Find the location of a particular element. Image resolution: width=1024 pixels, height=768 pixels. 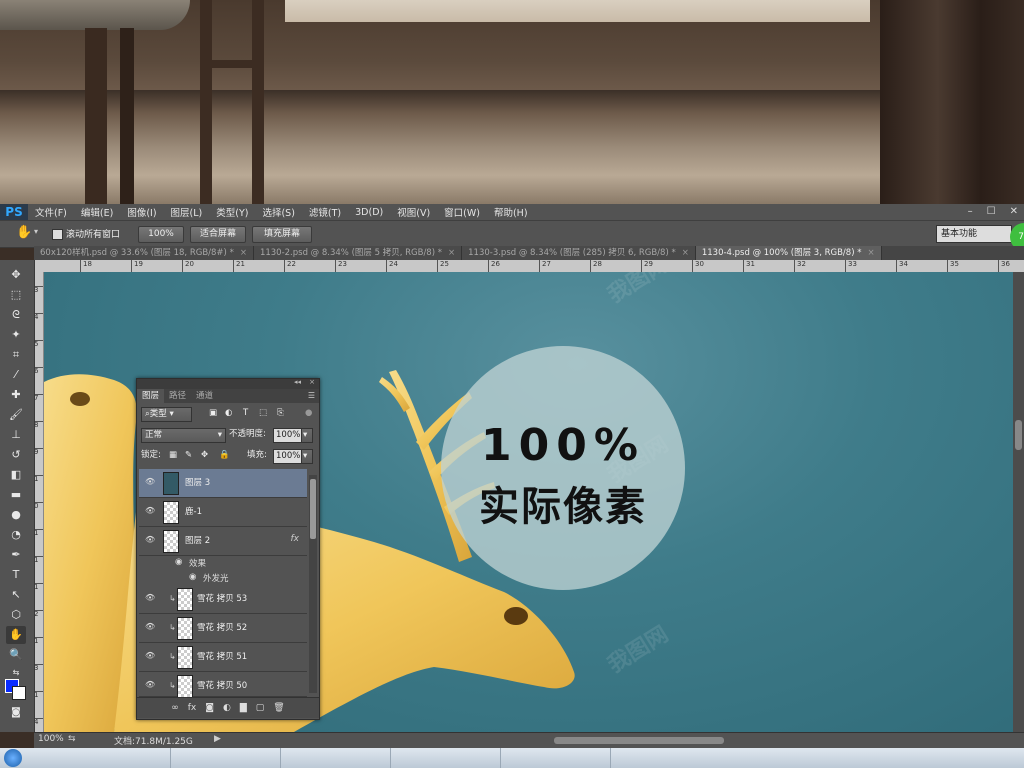

zoom-level: 100% is located at coordinates (51, 739).